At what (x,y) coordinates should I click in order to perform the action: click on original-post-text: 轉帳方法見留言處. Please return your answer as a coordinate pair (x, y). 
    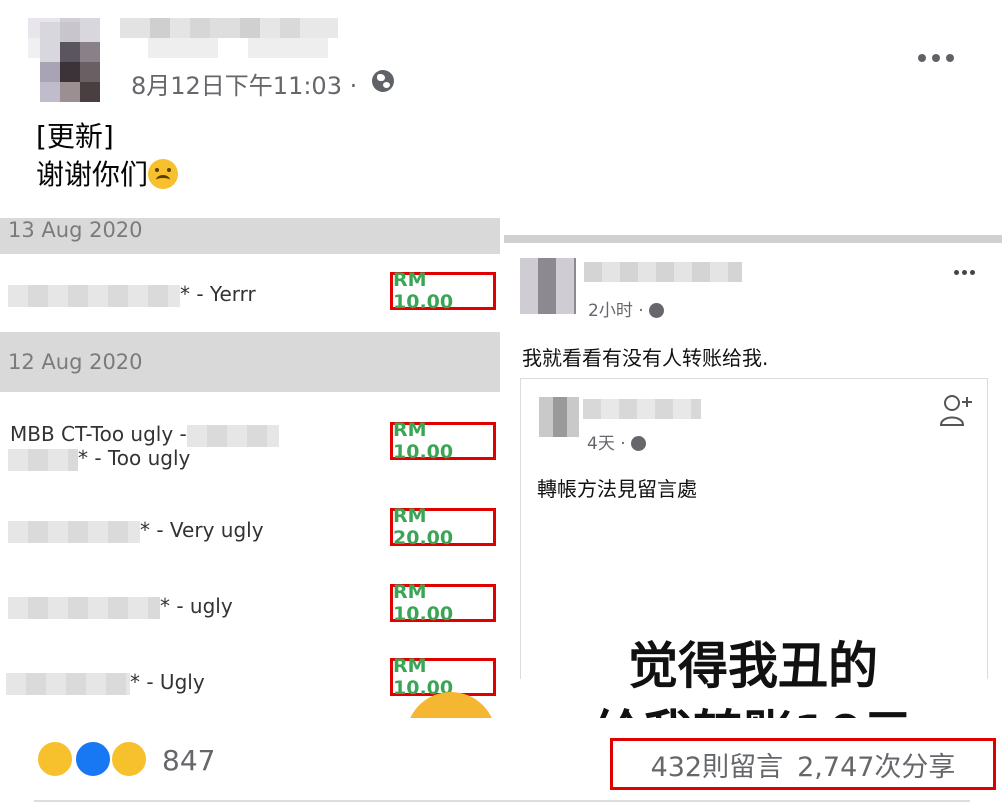
    Looking at the image, I should click on (617, 489).